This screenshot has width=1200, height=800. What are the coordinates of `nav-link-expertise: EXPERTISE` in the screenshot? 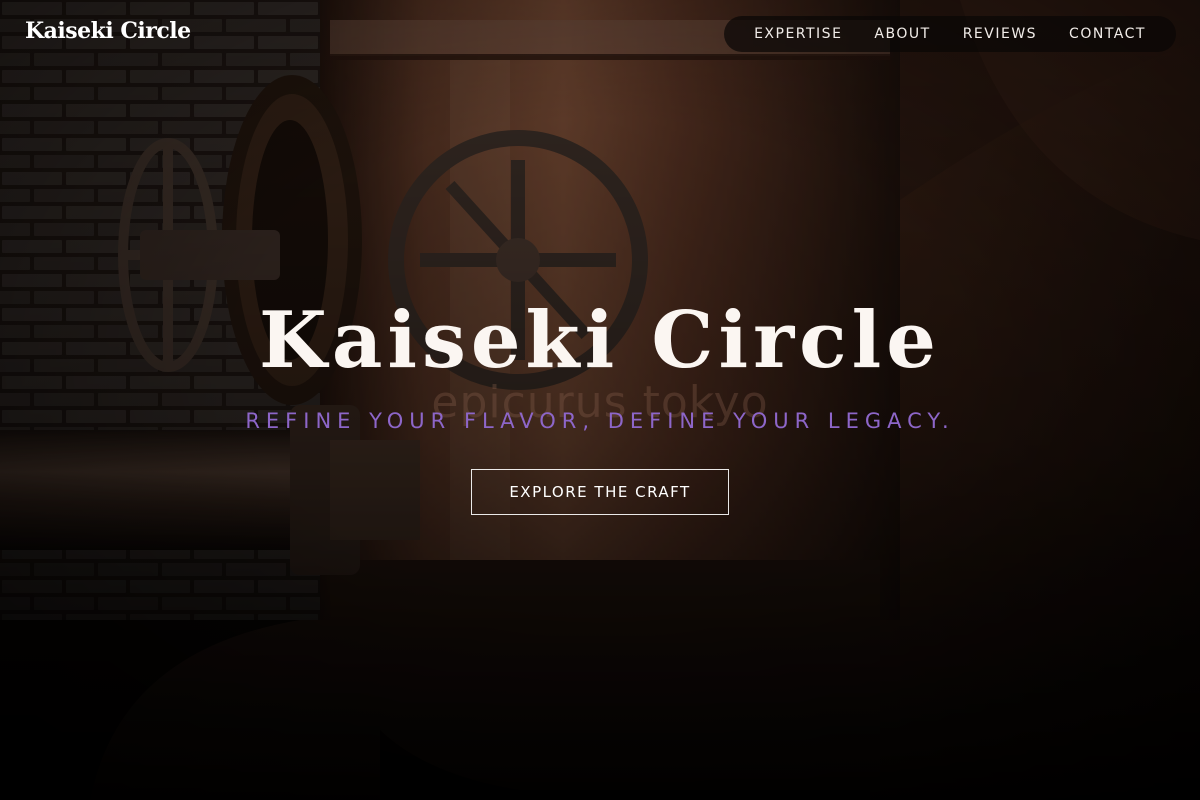 It's located at (798, 34).